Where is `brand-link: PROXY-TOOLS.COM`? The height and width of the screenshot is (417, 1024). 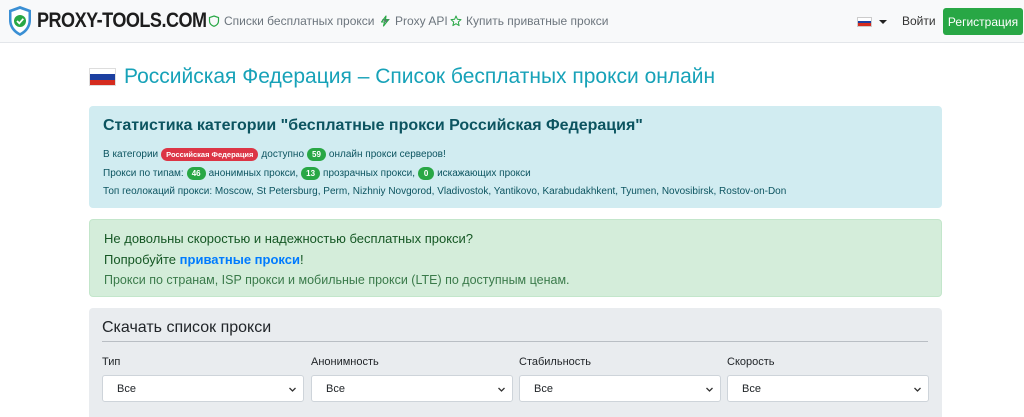
brand-link: PROXY-TOOLS.COM is located at coordinates (120, 21).